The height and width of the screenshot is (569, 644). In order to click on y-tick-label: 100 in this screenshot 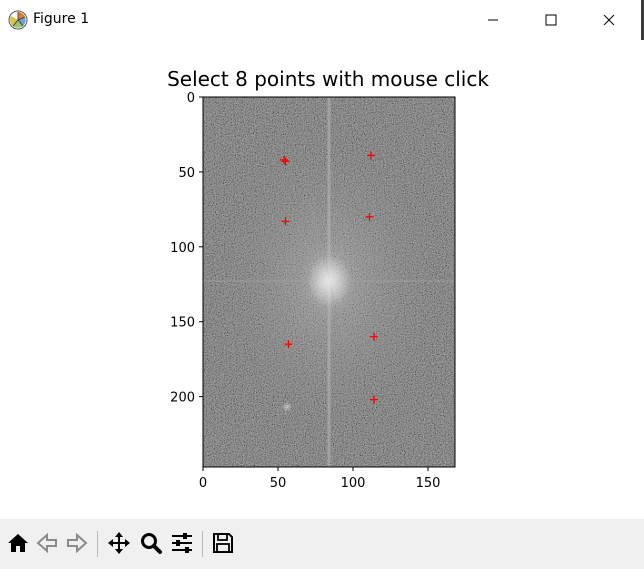, I will do `click(182, 248)`.